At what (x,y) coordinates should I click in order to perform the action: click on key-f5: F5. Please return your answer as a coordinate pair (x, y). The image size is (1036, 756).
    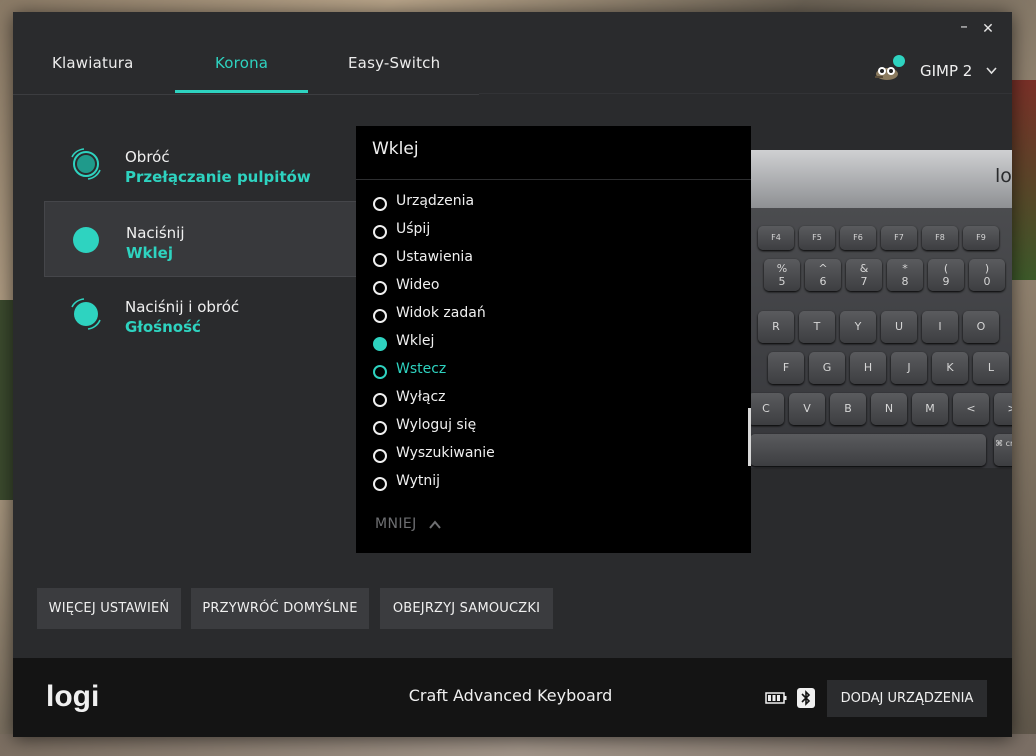
    Looking at the image, I should click on (817, 238).